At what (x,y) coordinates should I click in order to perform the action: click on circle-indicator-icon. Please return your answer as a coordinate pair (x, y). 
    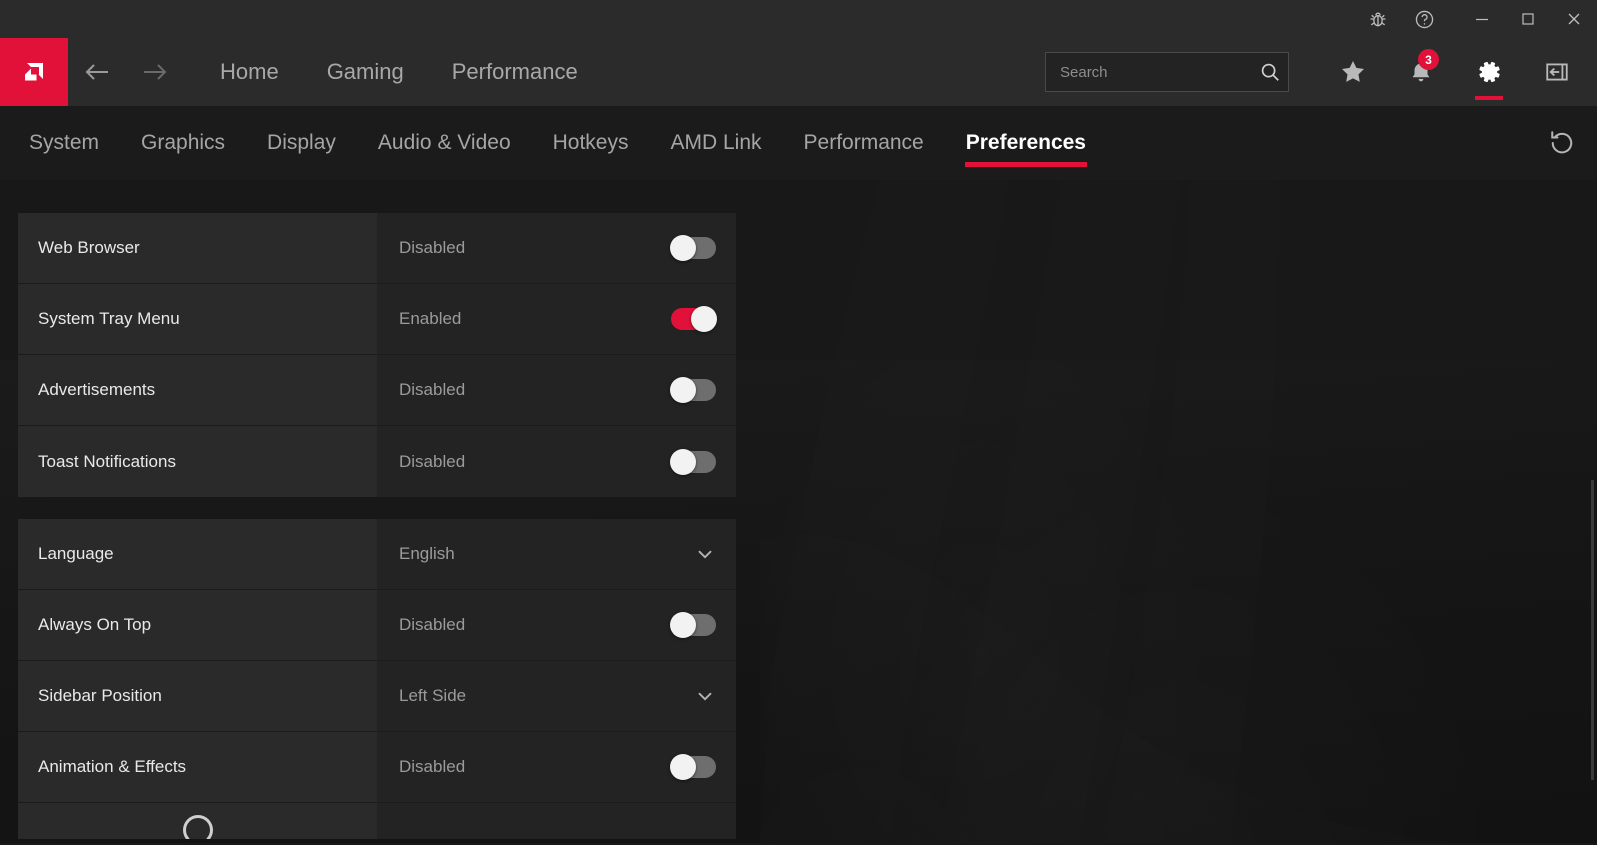
    Looking at the image, I should click on (197, 827).